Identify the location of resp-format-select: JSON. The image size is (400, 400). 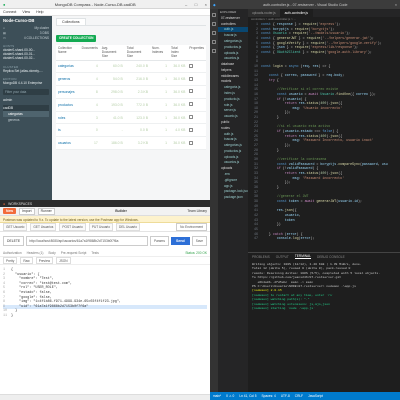
(63, 260).